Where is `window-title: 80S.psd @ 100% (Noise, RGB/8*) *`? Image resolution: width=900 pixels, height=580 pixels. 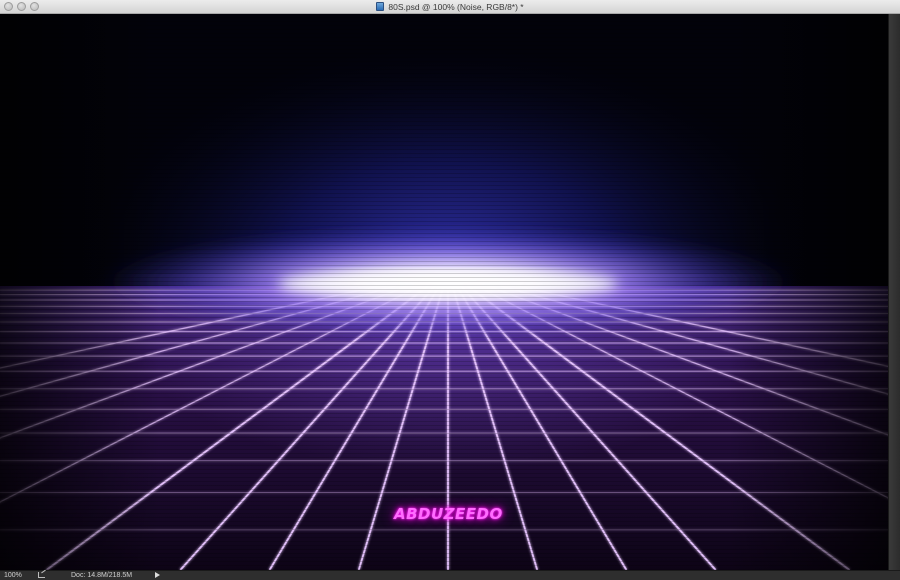
window-title: 80S.psd @ 100% (Noise, RGB/8*) * is located at coordinates (456, 6).